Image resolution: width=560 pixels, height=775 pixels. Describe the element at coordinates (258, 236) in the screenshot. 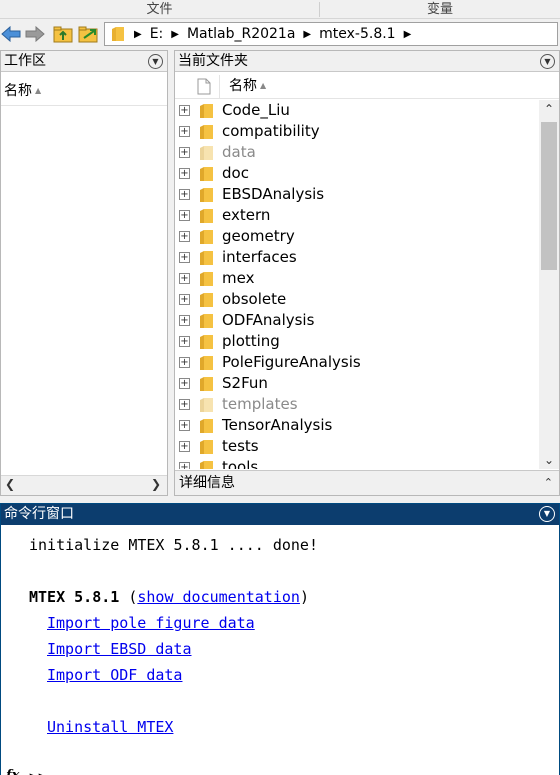

I see `folder-name: geometry` at that location.